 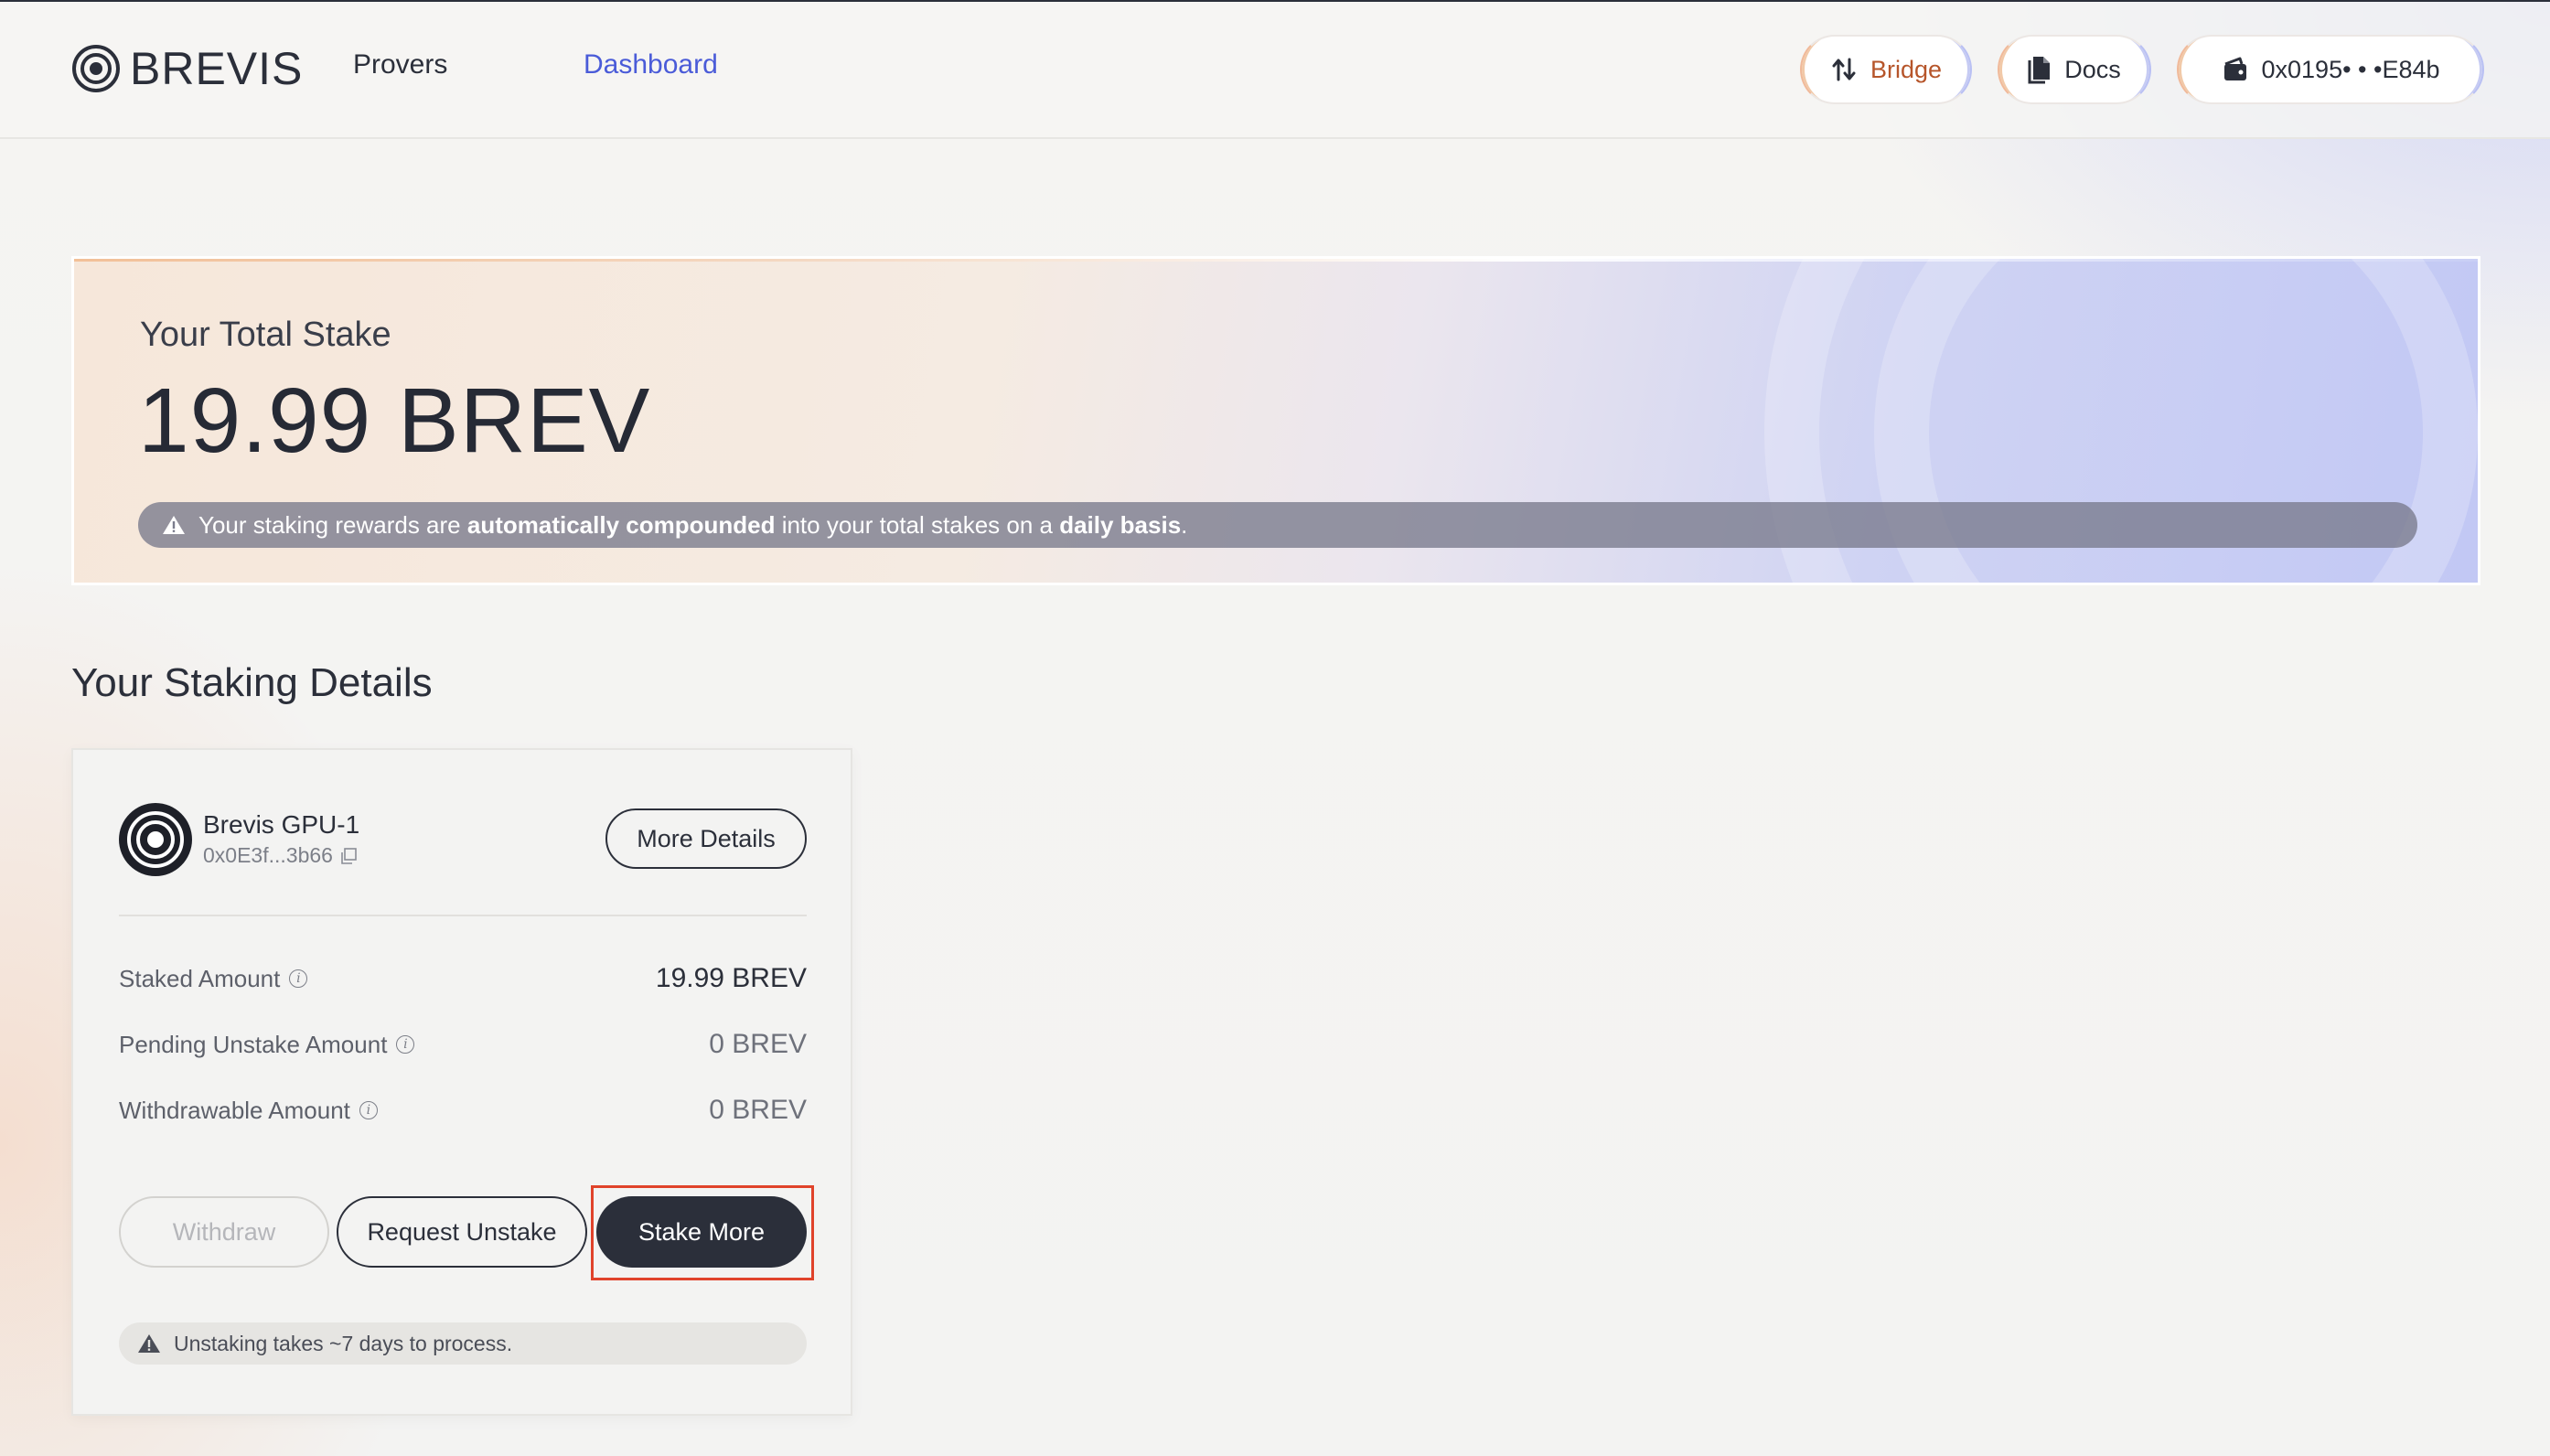 I want to click on brevis-logo-icon, so click(x=96, y=68).